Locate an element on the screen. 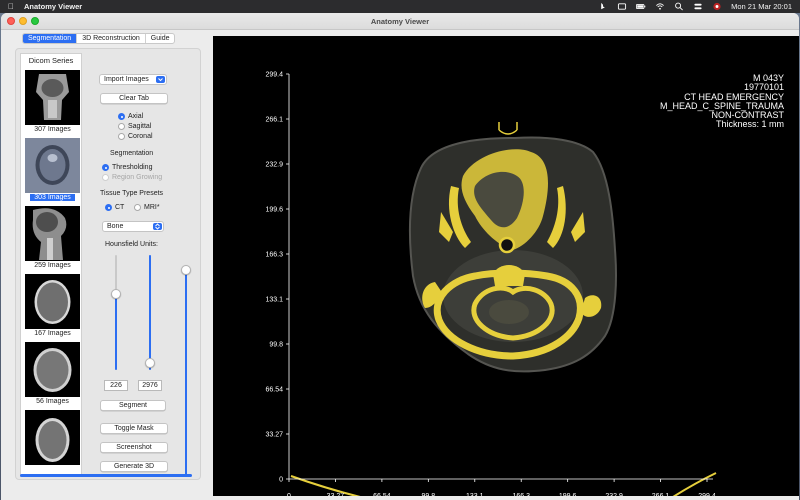 This screenshot has height=500, width=800. series-item: 56 Images is located at coordinates (52, 374).